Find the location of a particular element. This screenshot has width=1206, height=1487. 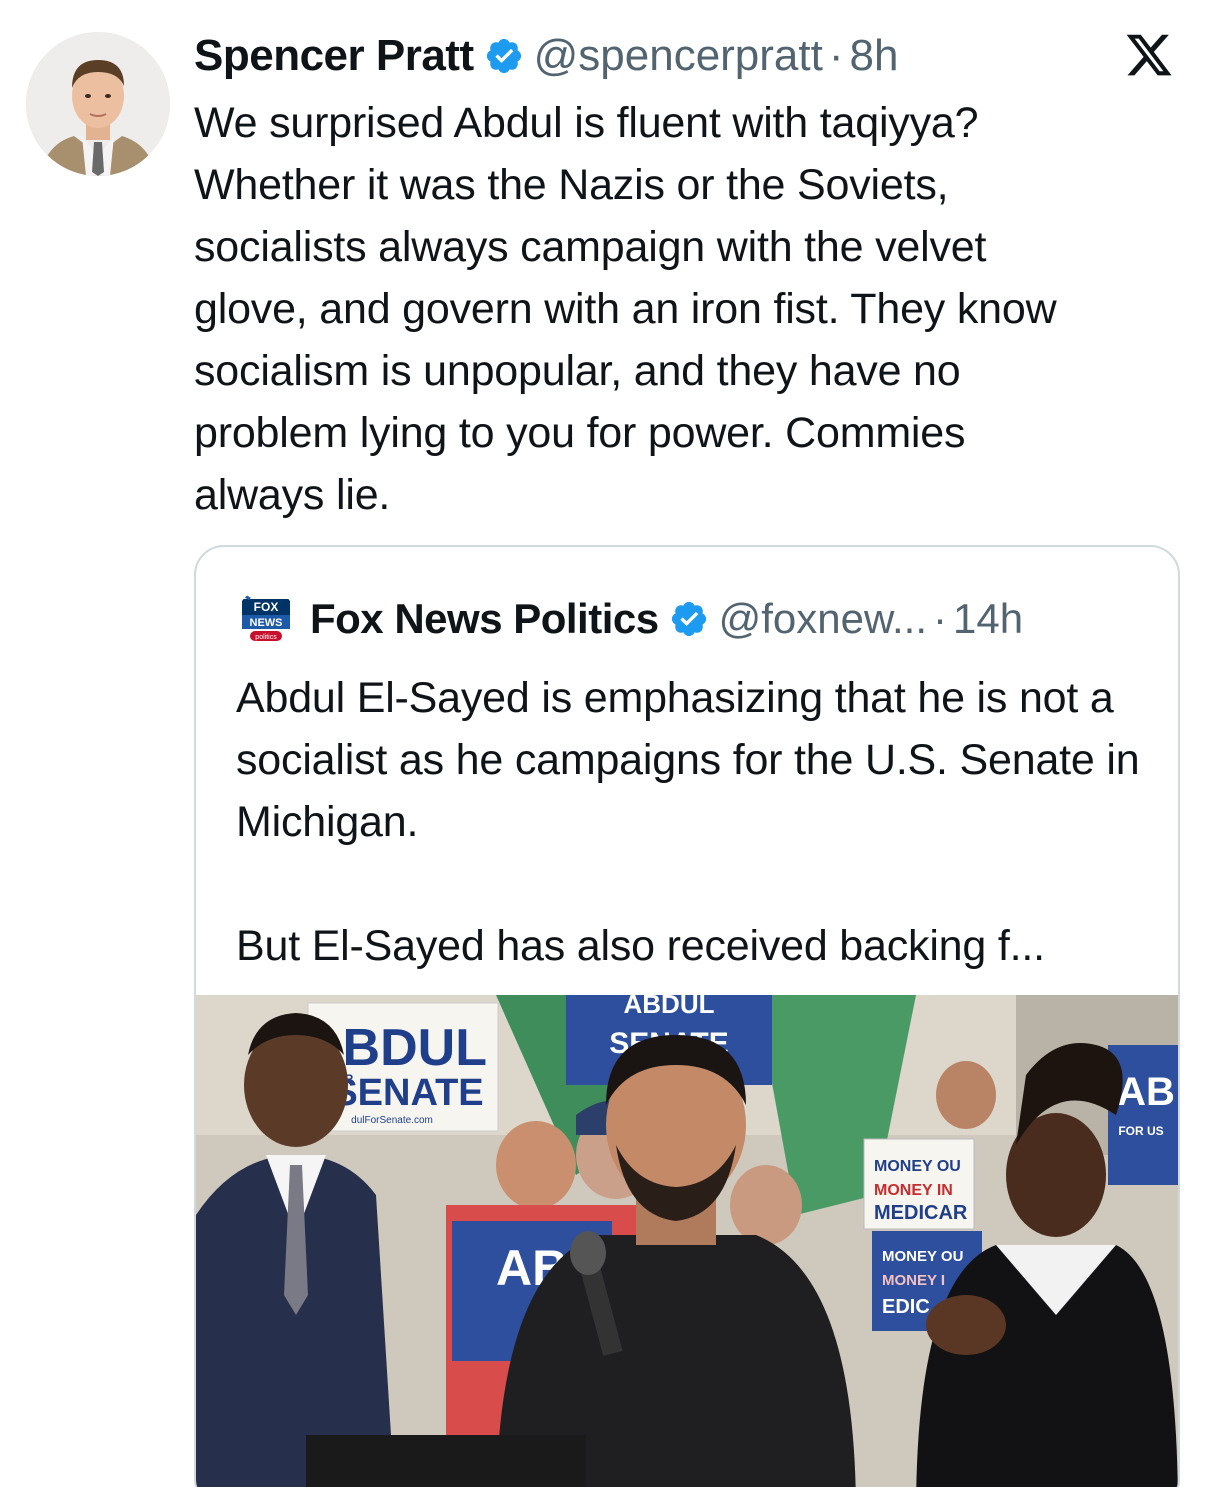

sign-left-line2: SENATE is located at coordinates (407, 1093).